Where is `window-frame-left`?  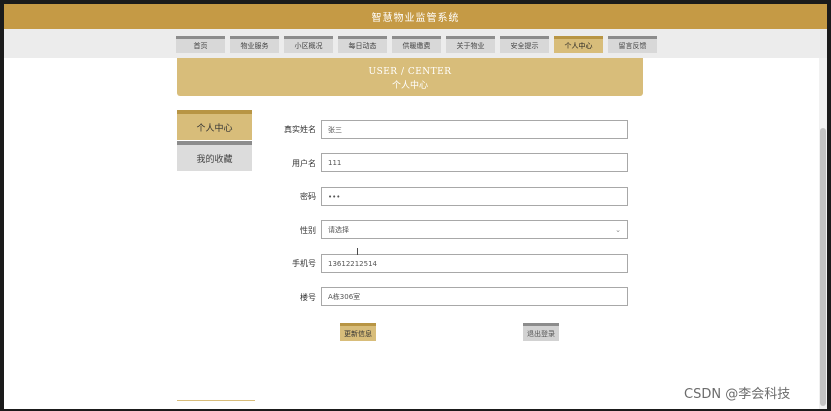
window-frame-left is located at coordinates (2, 205).